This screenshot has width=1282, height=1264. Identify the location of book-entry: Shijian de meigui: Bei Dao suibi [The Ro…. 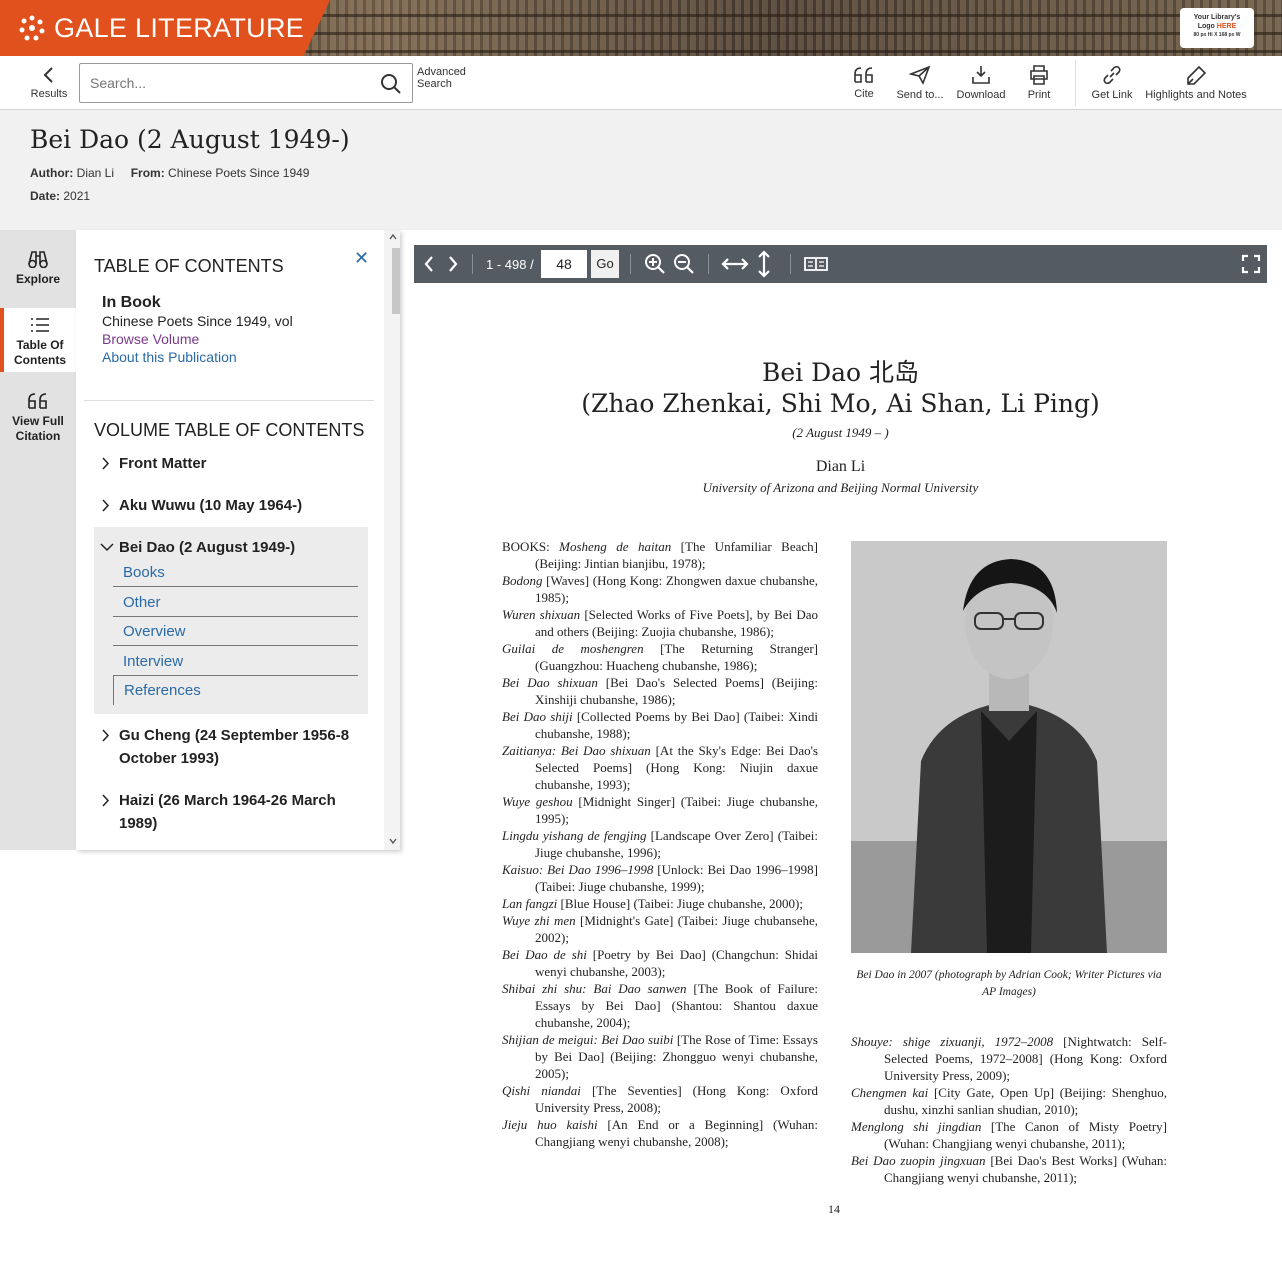
(660, 1056).